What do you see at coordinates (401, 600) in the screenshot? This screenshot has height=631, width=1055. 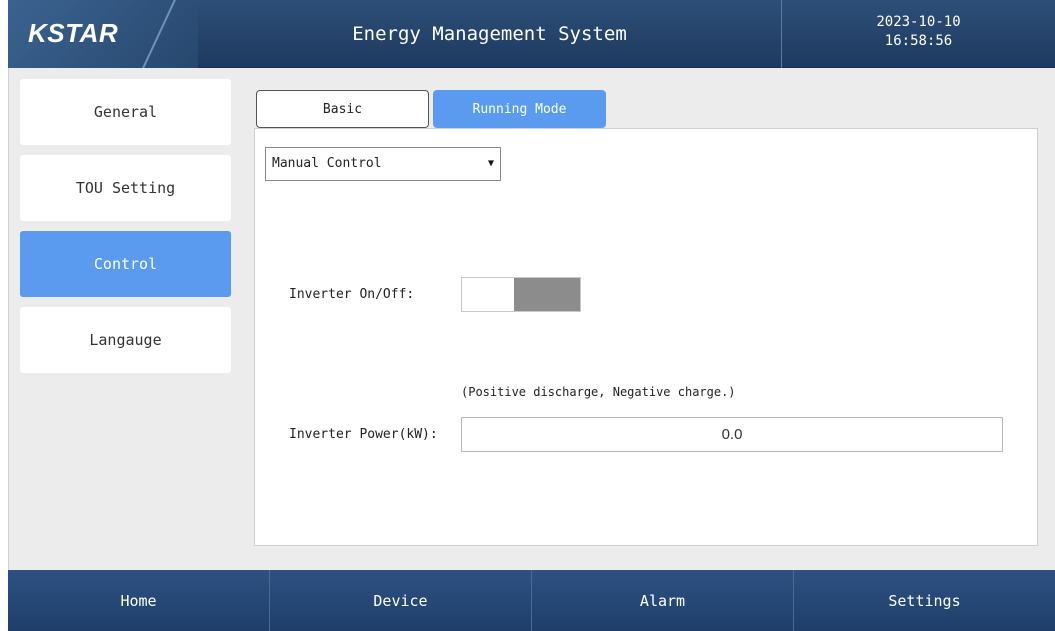 I see `nav-device: Device` at bounding box center [401, 600].